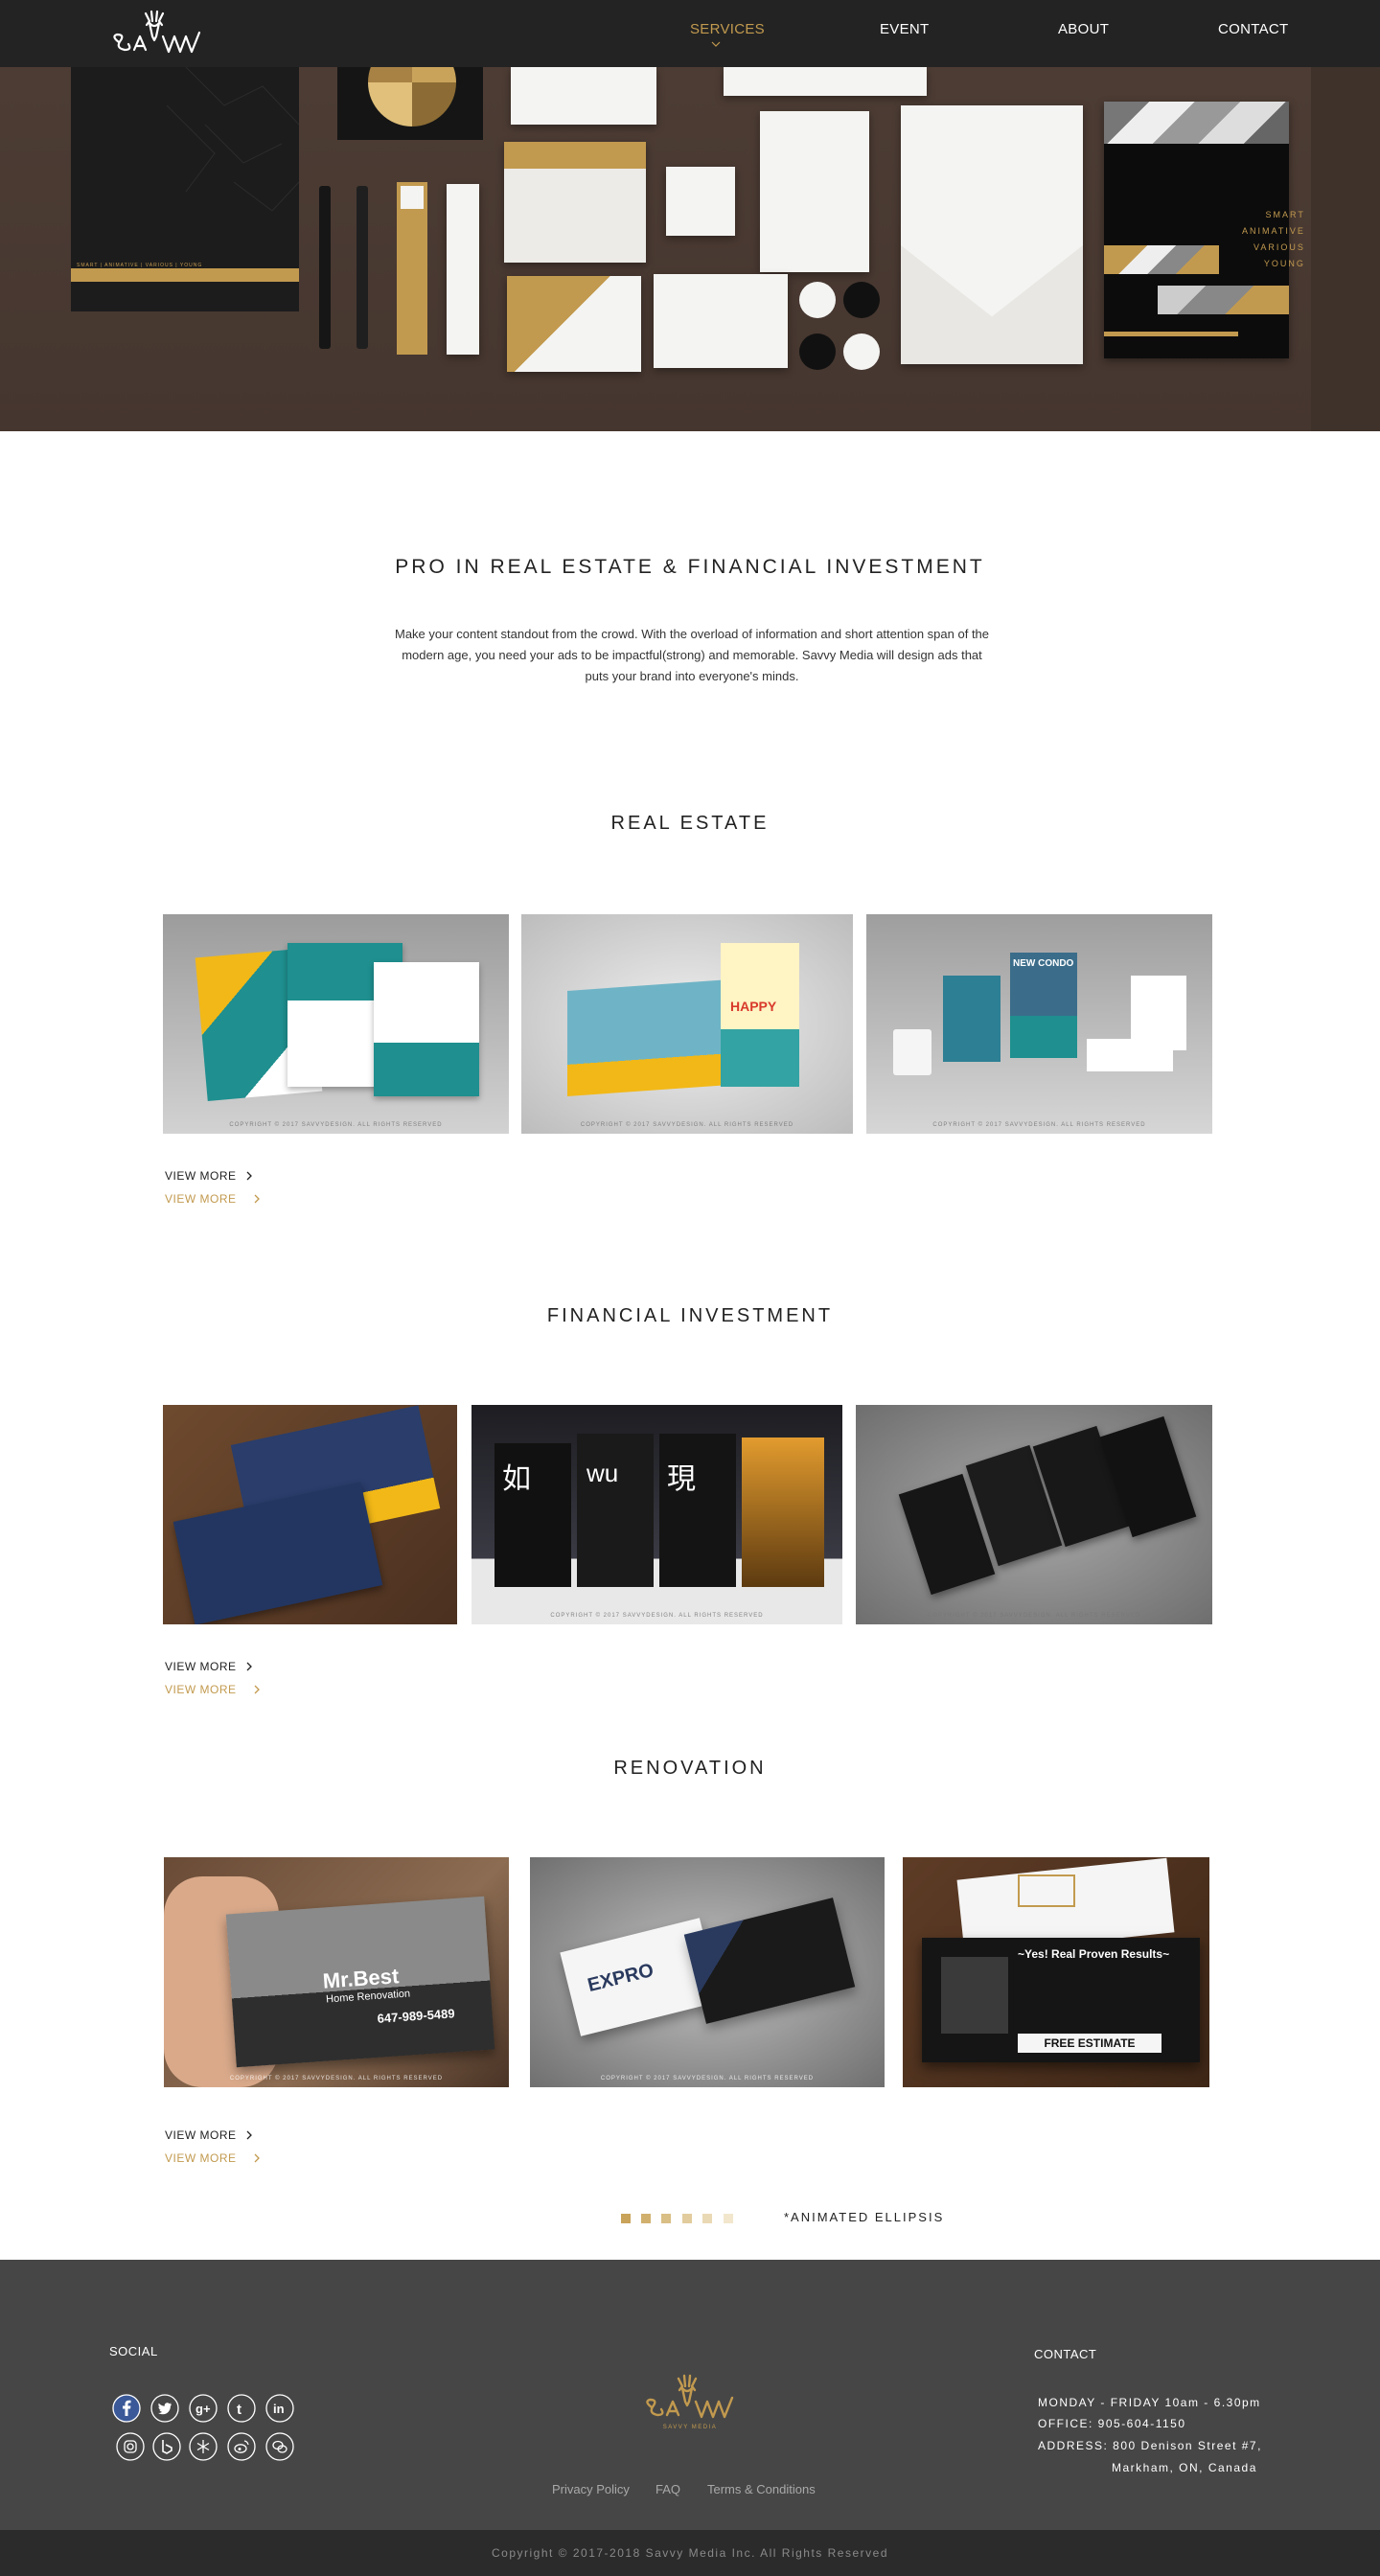 The width and height of the screenshot is (1380, 2576). I want to click on top-nav: SERVICES EVENT ABOUT CONTACT, so click(690, 34).